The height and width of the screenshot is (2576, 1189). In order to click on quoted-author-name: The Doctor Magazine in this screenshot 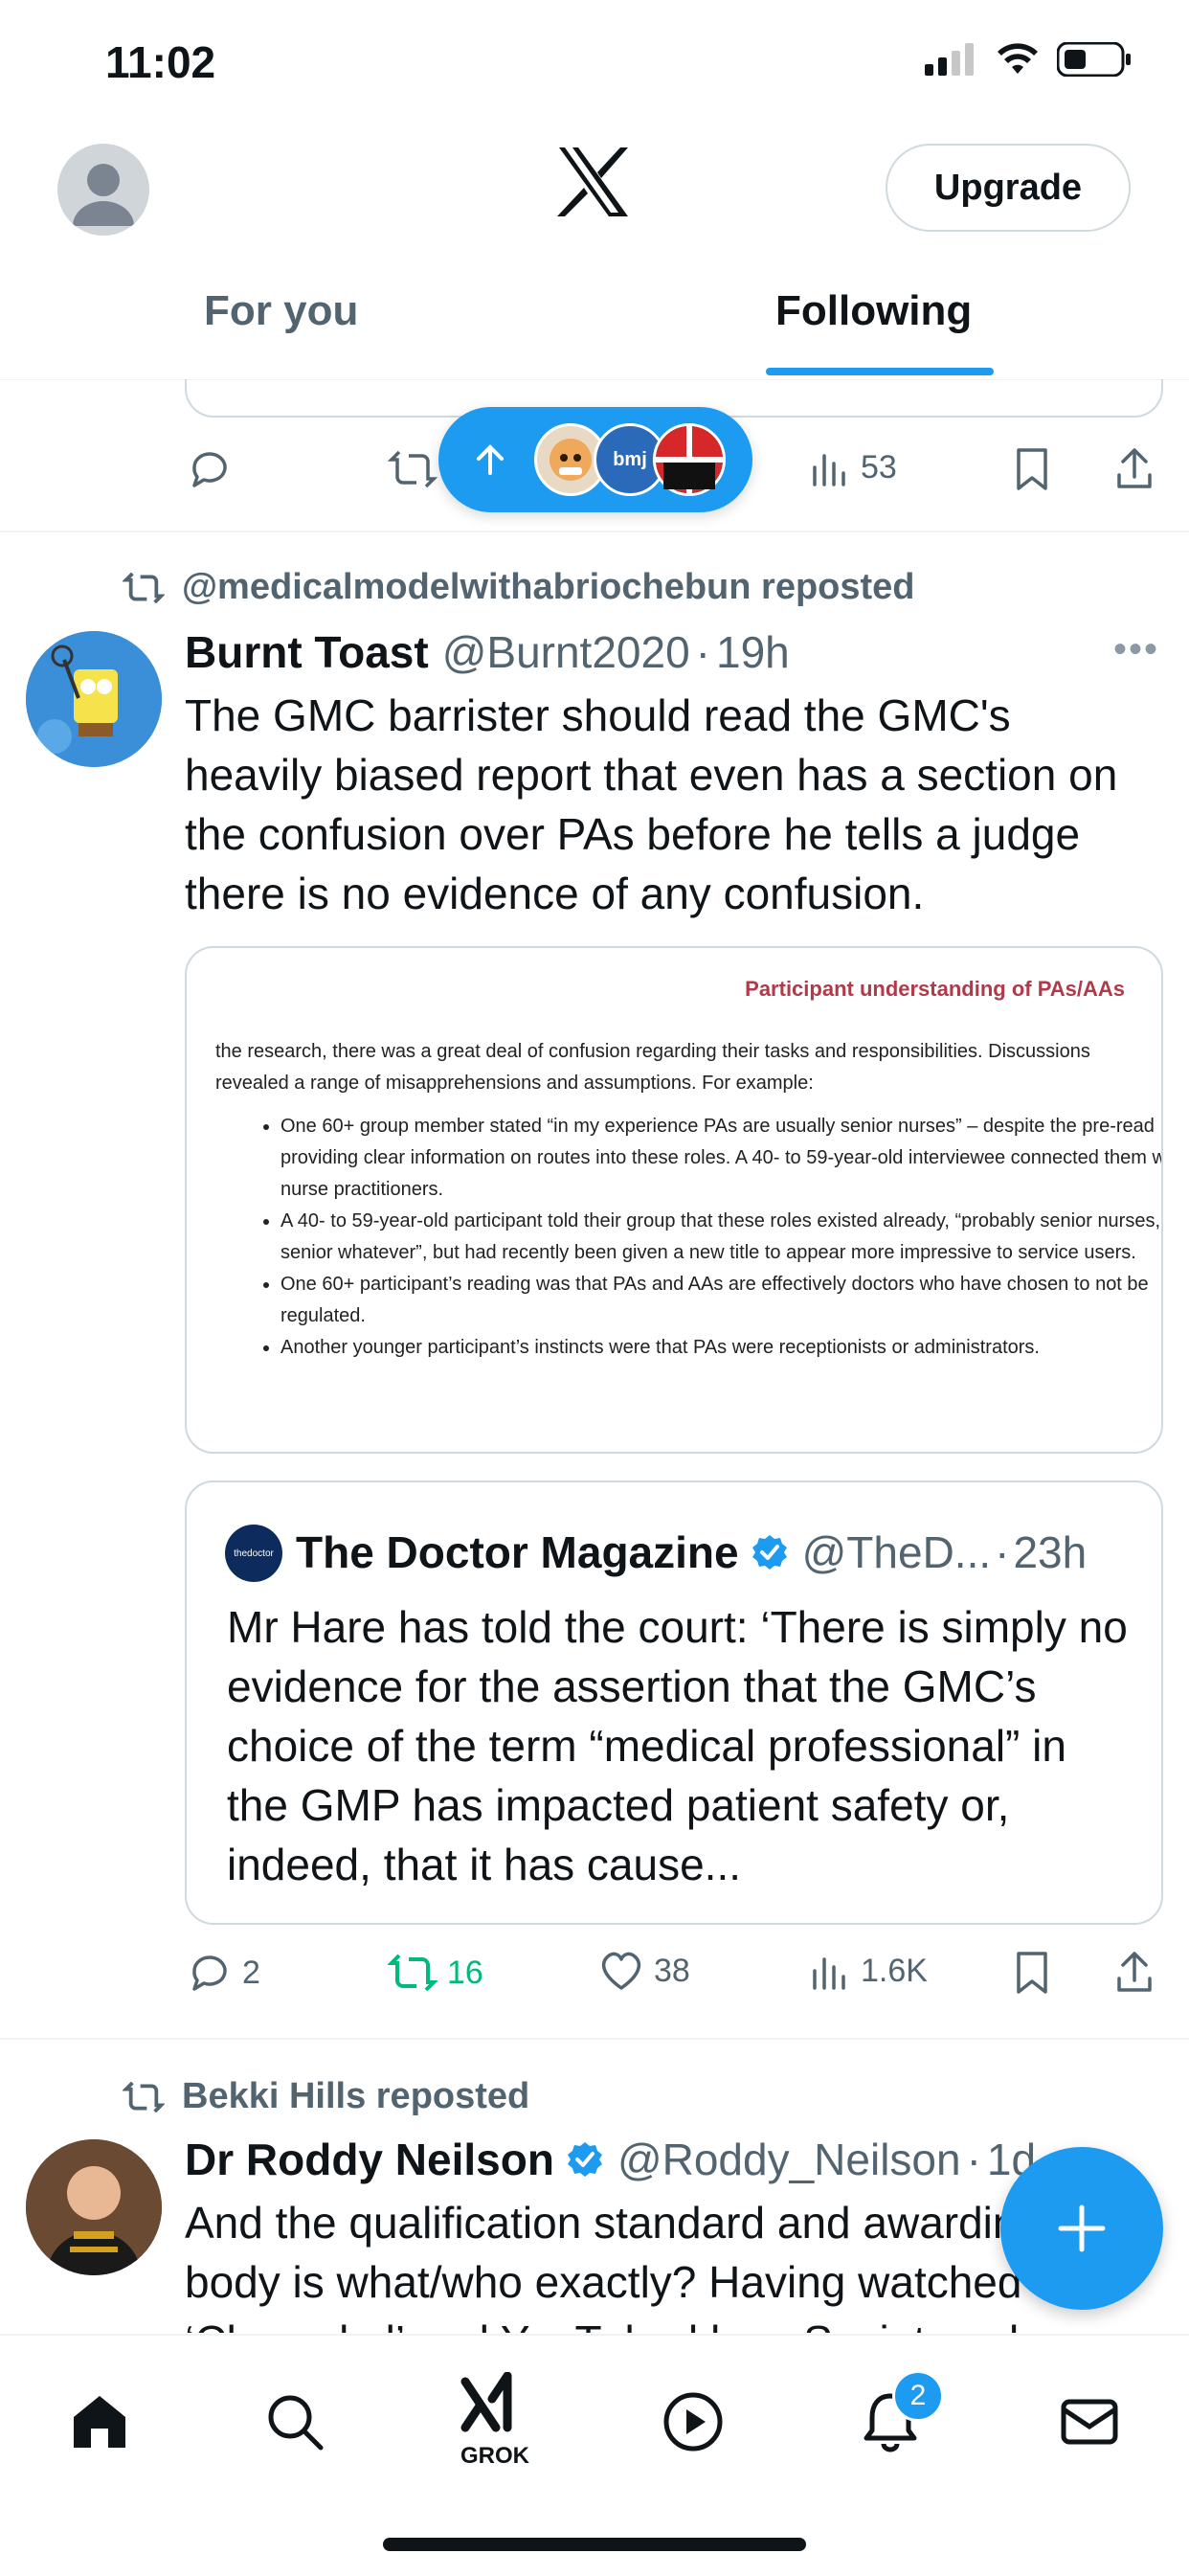, I will do `click(517, 1552)`.